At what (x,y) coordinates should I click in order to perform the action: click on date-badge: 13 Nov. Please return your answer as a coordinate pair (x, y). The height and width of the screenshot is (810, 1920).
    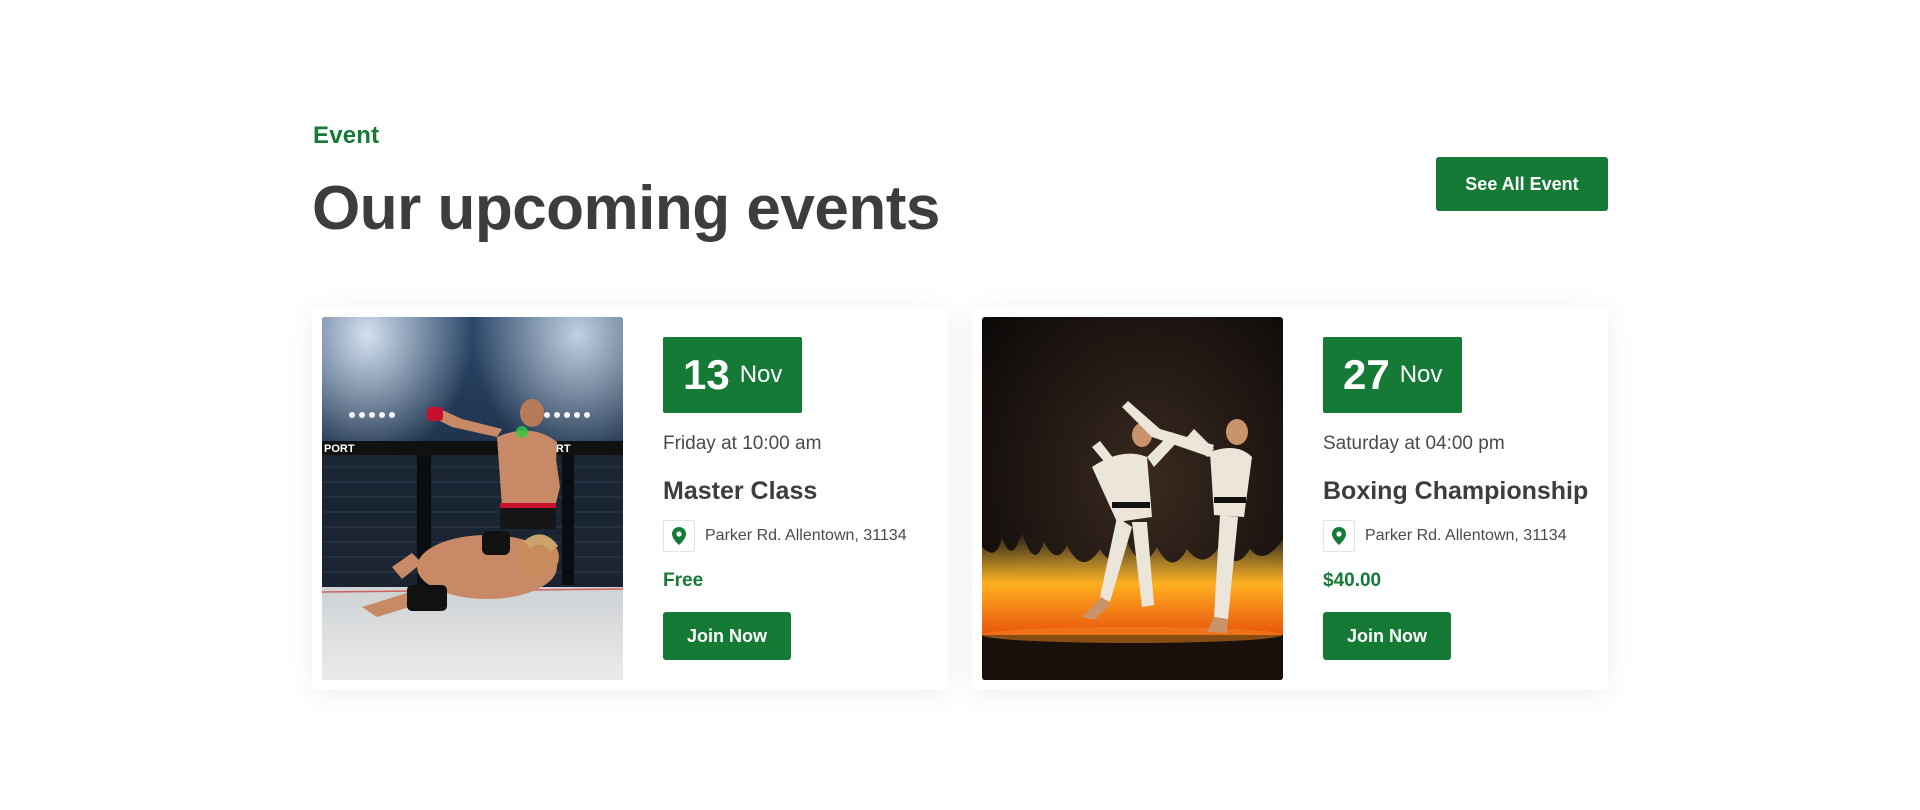
    Looking at the image, I should click on (733, 375).